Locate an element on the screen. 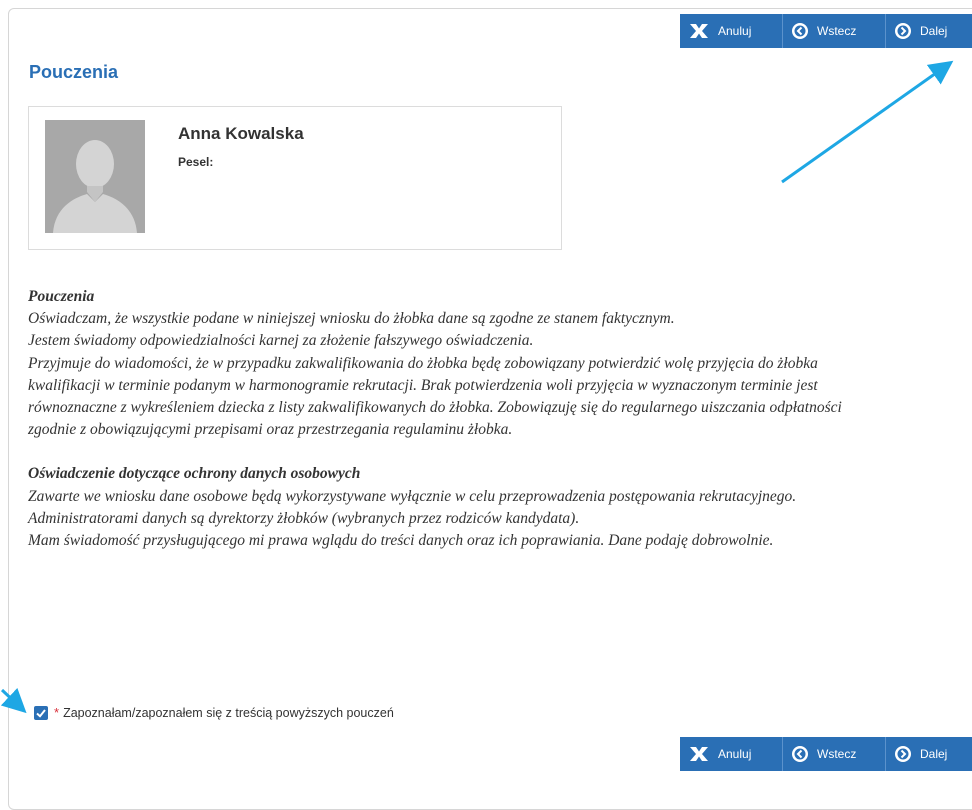 The height and width of the screenshot is (810, 972). page-title: Pouczenia is located at coordinates (74, 72).